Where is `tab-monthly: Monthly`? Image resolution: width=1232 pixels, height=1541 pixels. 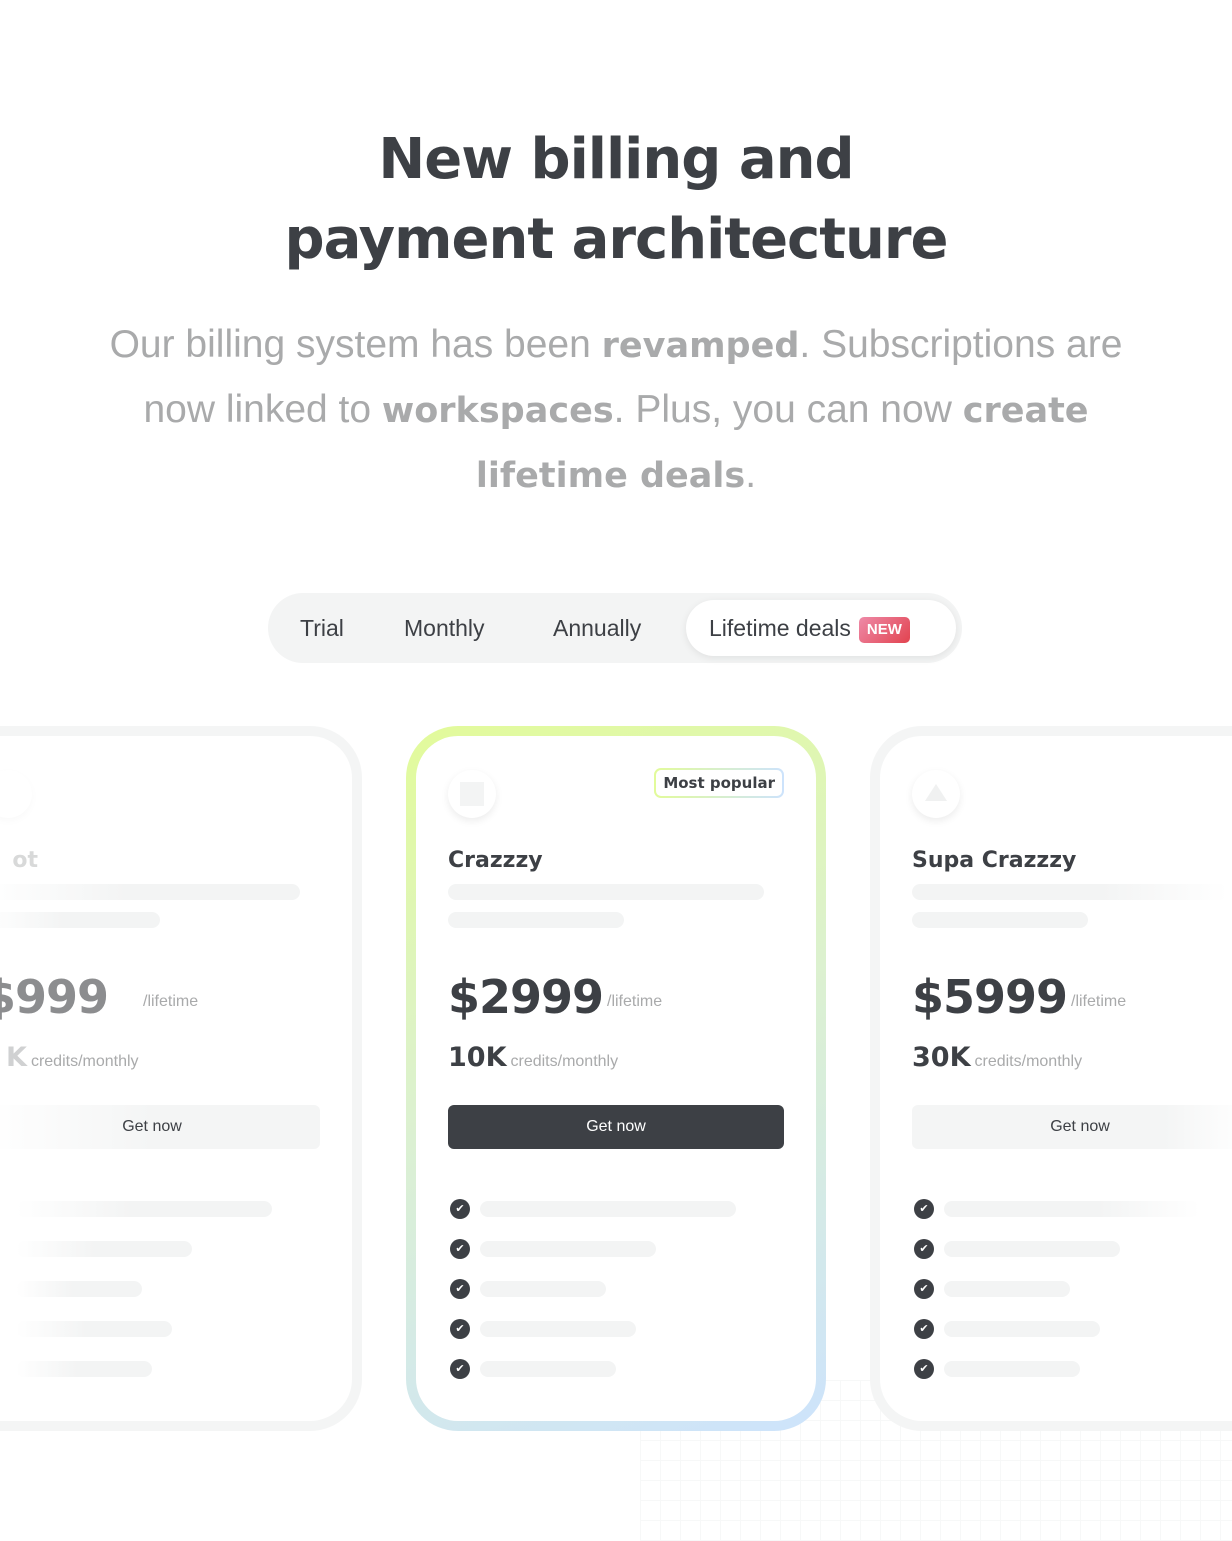
tab-monthly: Monthly is located at coordinates (444, 628).